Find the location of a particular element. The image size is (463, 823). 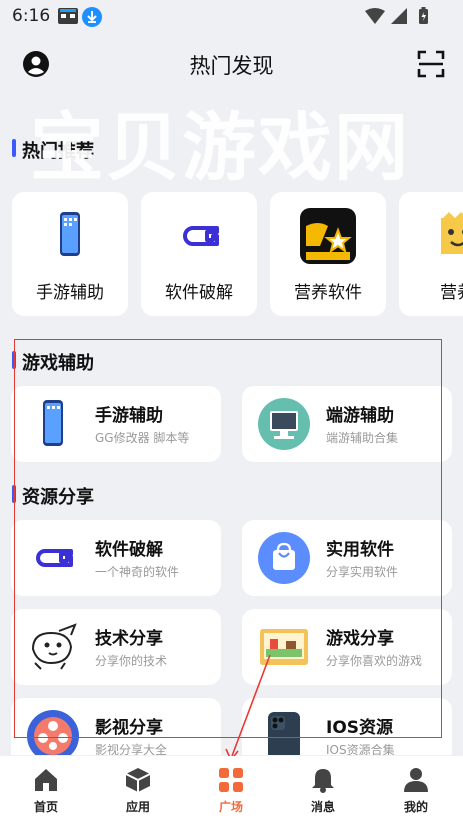

category-subtitle: 影视分享大全 is located at coordinates (131, 749).